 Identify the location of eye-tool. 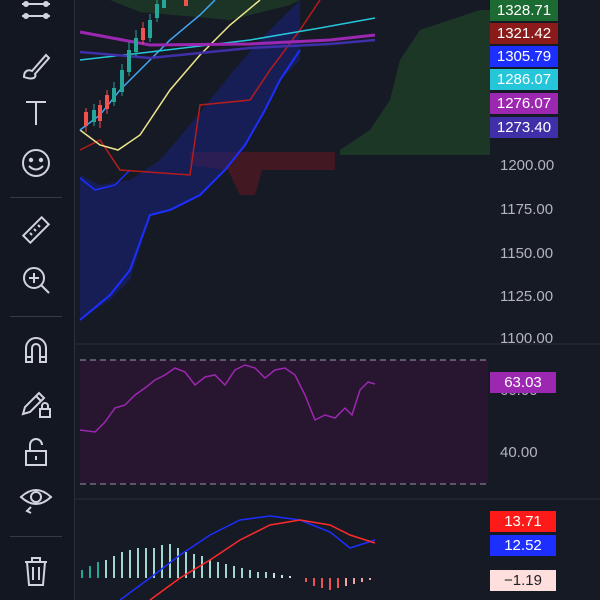
(36, 498).